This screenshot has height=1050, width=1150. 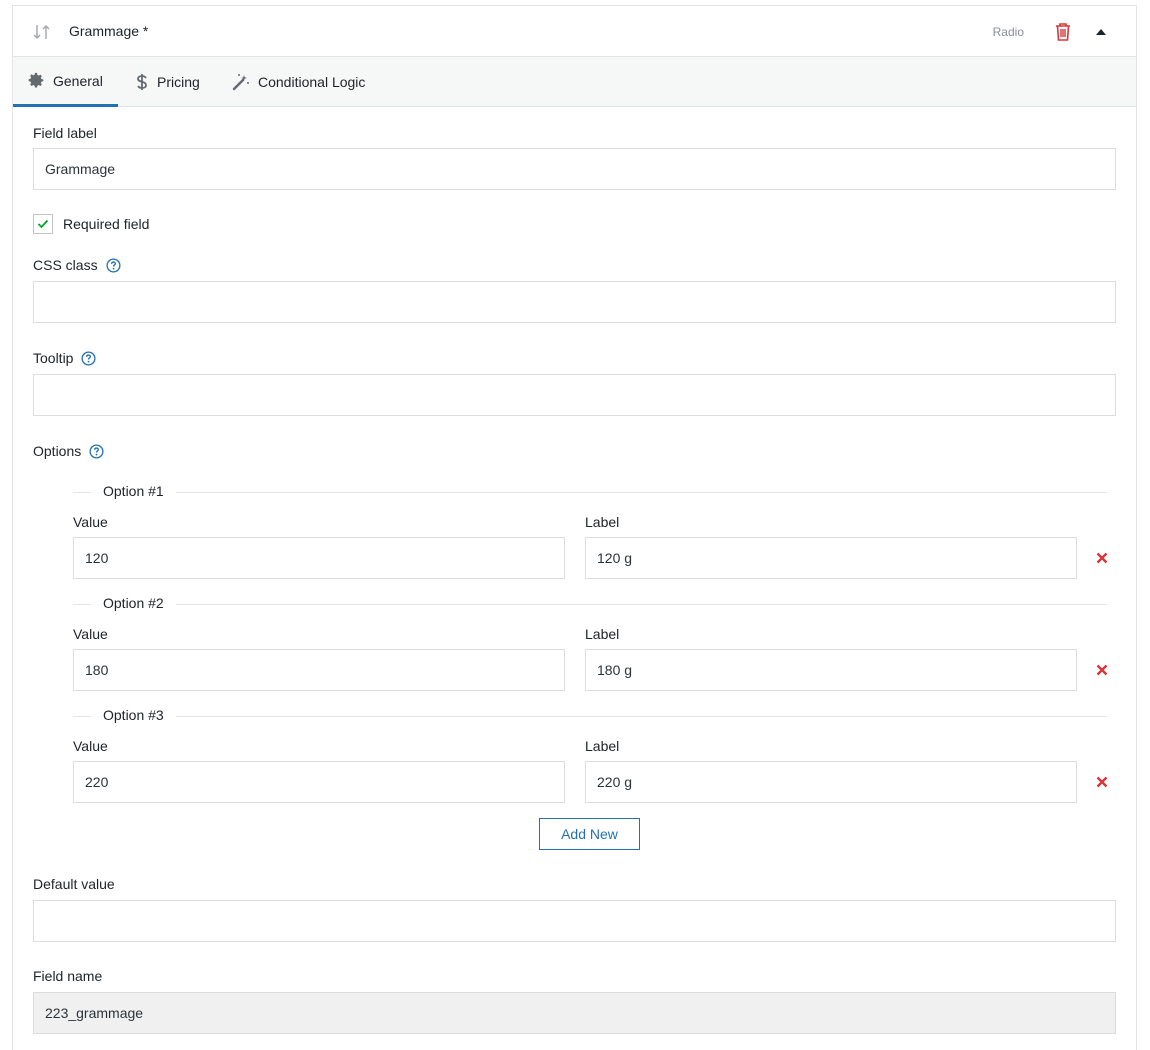 I want to click on tab-general: General, so click(x=65, y=82).